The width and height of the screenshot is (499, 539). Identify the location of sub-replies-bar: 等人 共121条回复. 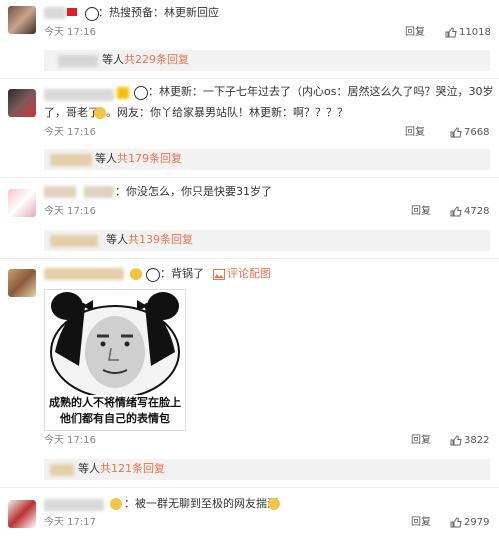
(267, 469).